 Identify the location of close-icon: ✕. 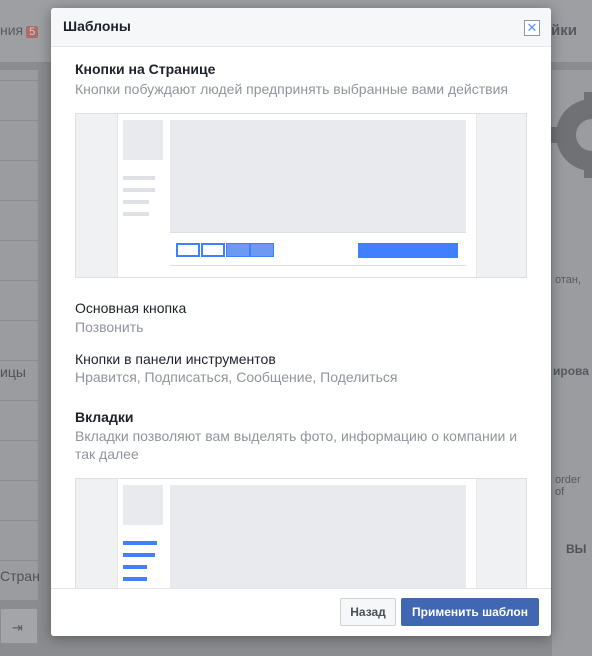
(532, 28).